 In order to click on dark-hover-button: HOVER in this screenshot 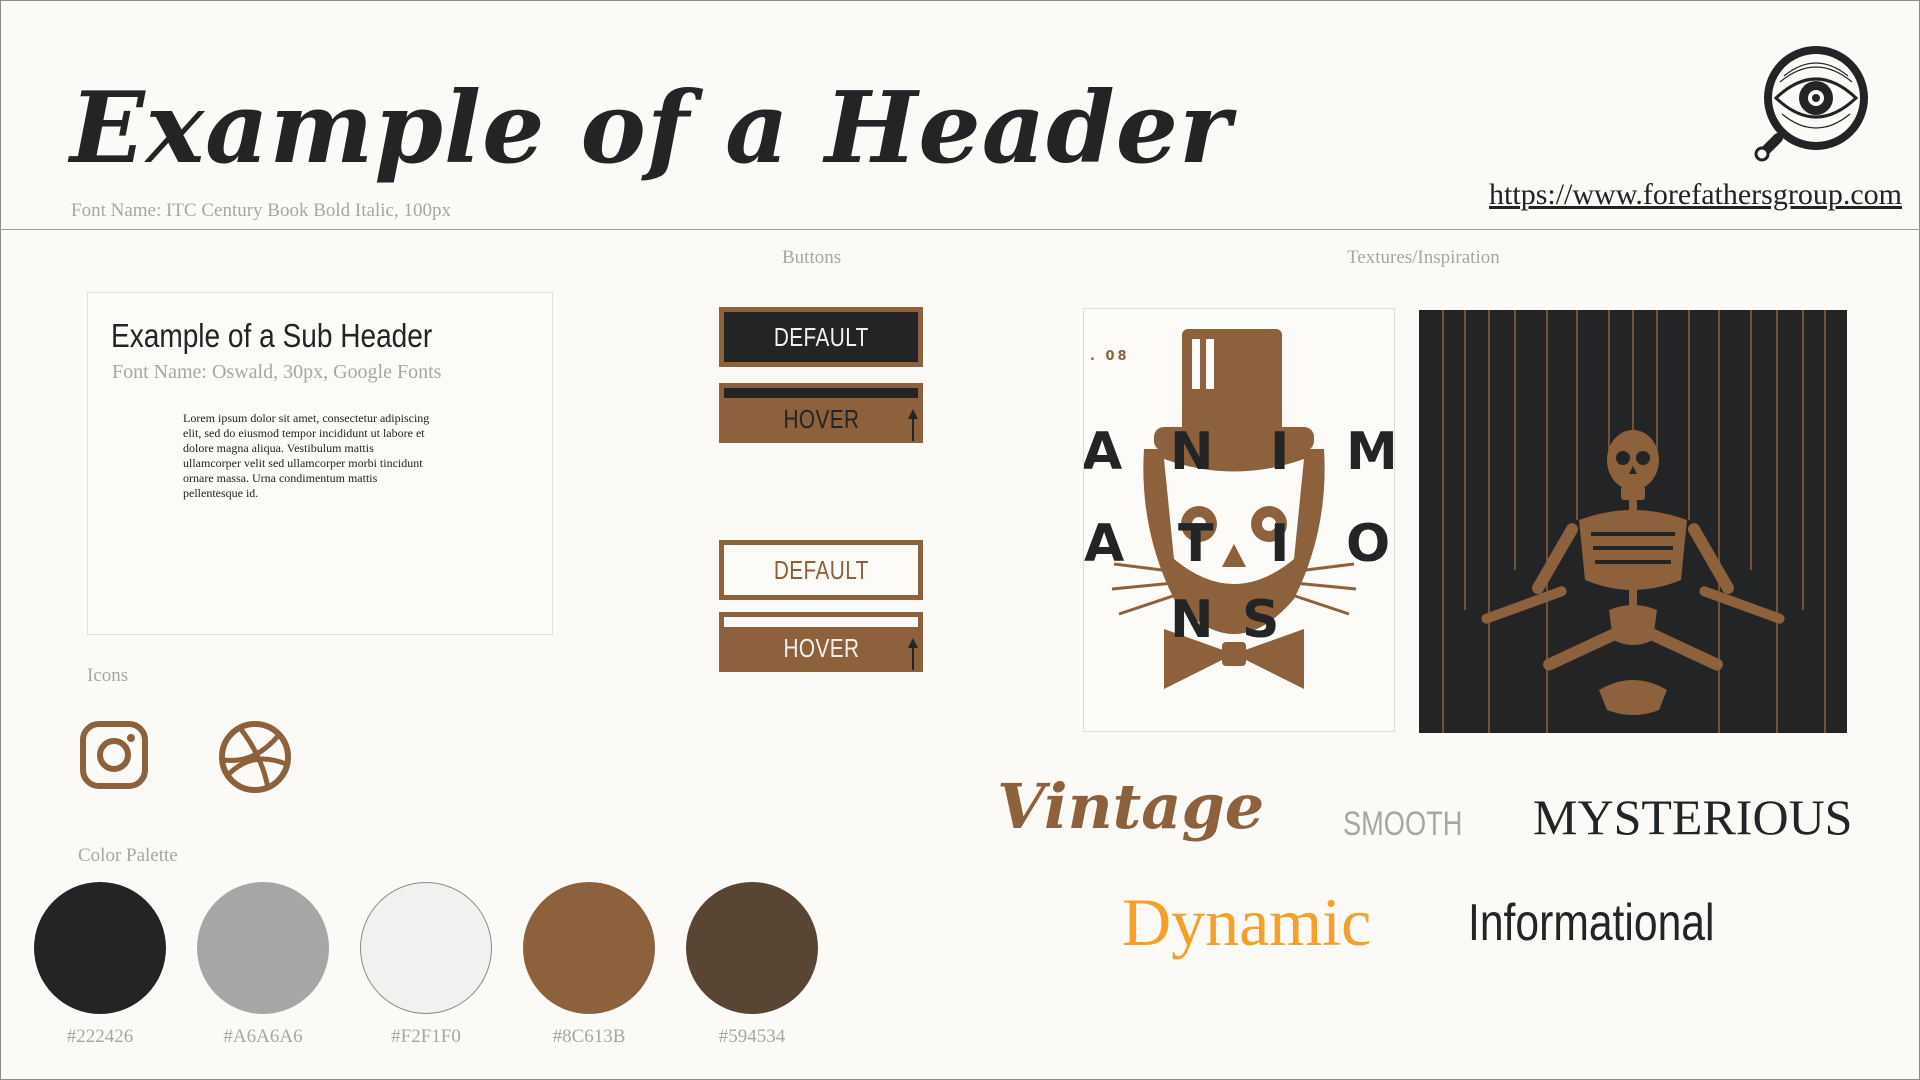, I will do `click(821, 413)`.